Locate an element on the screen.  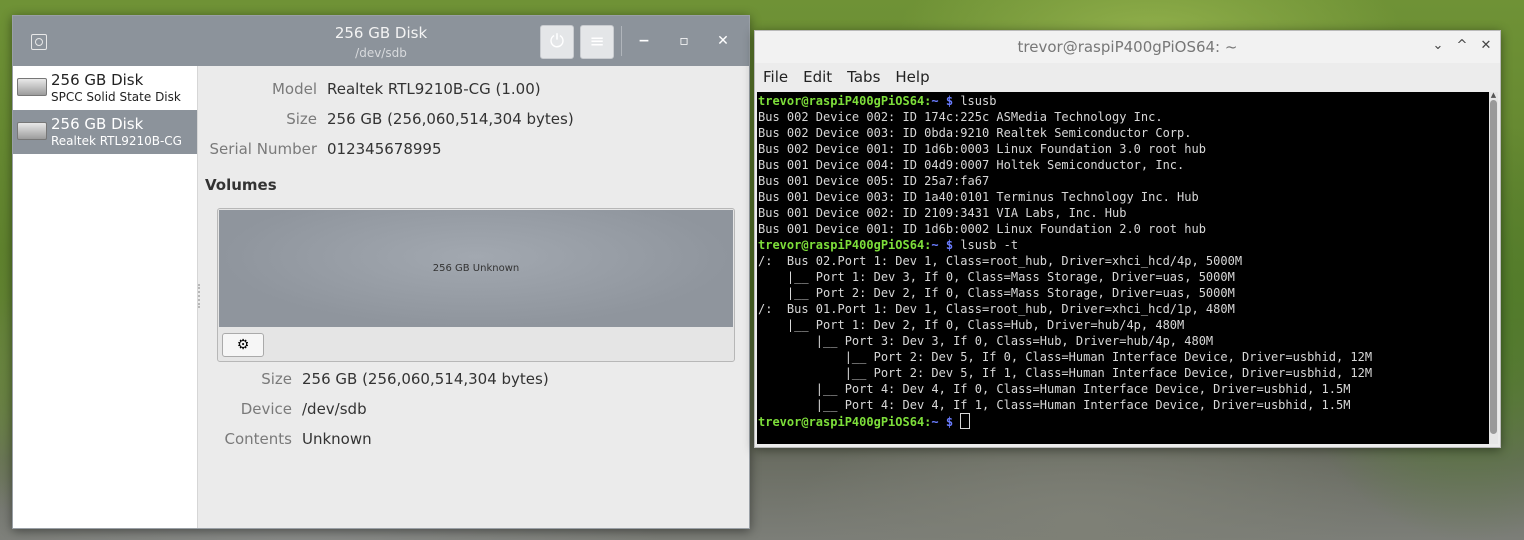
maximize-button: ▫ is located at coordinates (684, 41).